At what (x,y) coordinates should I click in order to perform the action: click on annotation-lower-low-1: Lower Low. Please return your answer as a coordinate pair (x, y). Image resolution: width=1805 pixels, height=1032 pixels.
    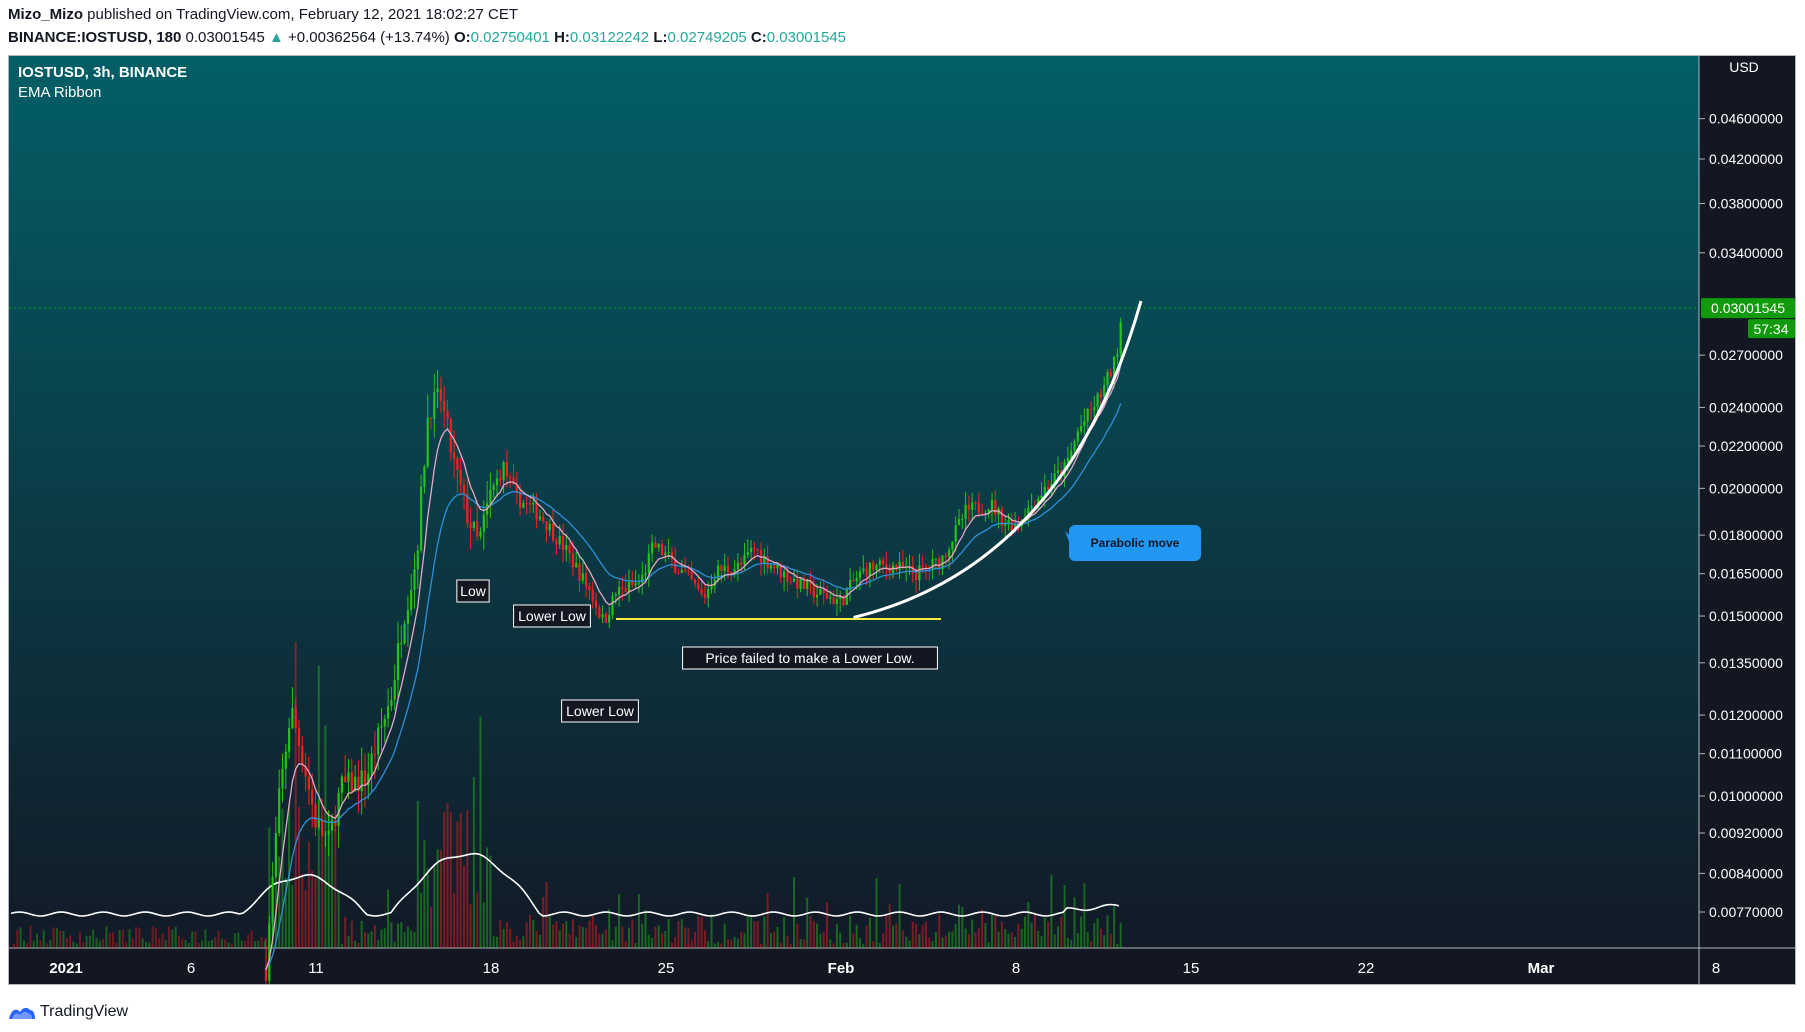
    Looking at the image, I should click on (552, 616).